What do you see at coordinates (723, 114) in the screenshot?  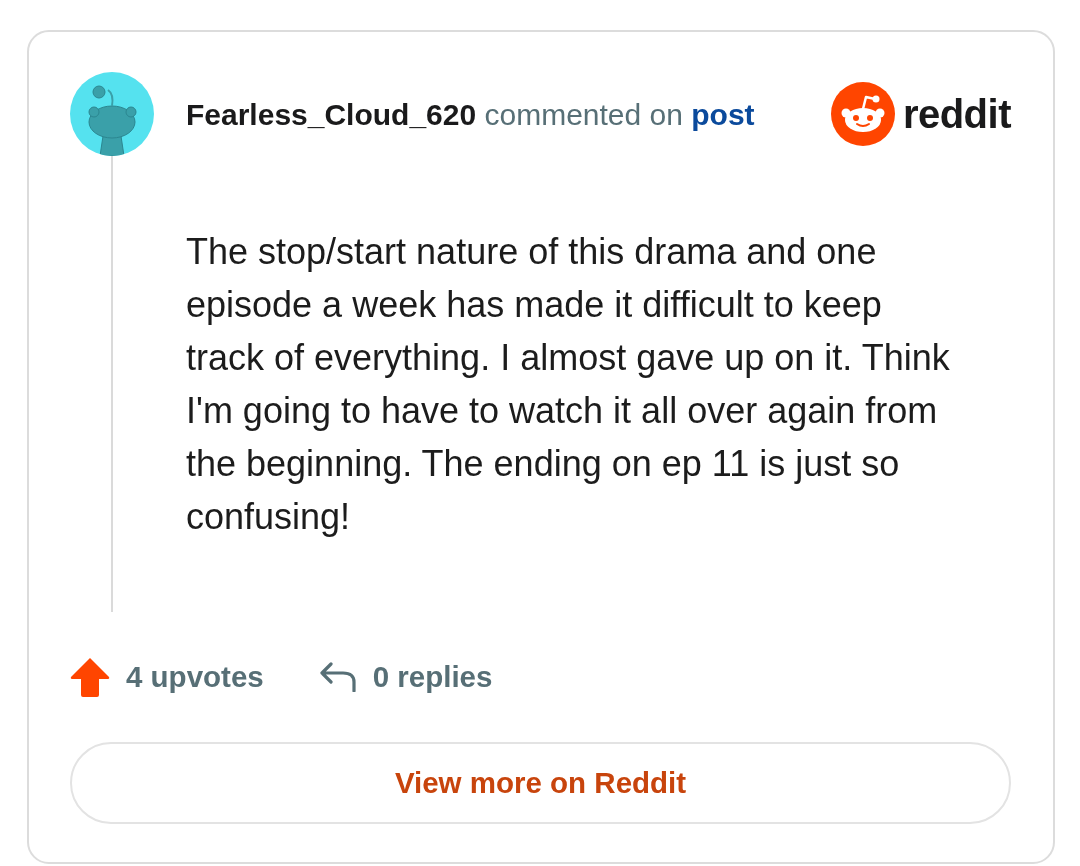 I see `post-link: post` at bounding box center [723, 114].